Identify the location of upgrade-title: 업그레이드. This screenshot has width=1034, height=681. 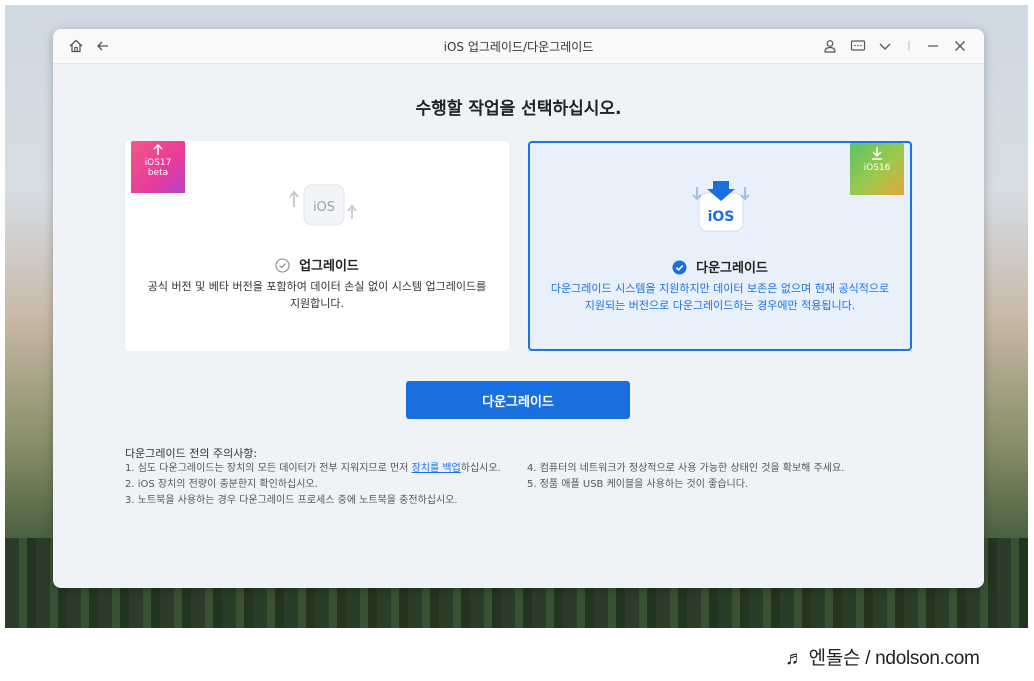
(317, 264).